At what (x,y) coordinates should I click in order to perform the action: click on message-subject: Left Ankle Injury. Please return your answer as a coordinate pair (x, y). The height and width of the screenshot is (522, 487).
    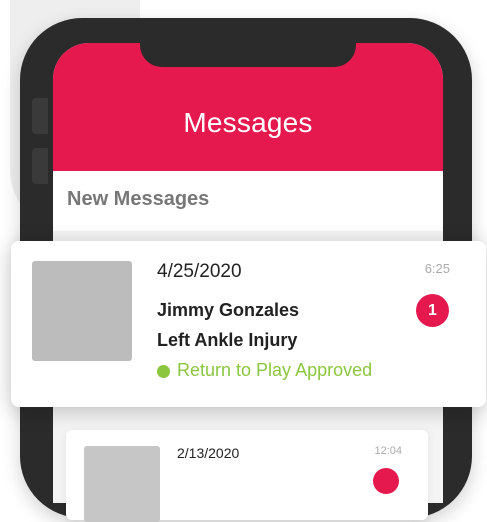
    Looking at the image, I should click on (227, 340).